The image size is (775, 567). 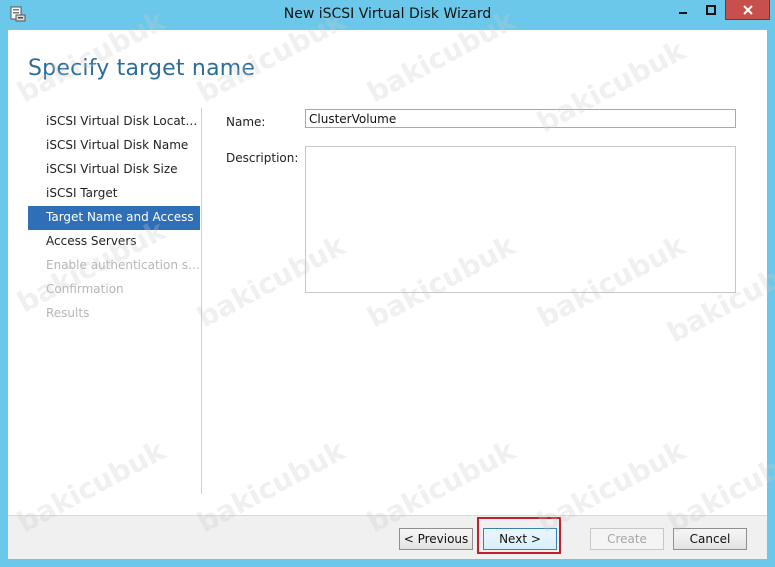 I want to click on description-label: Description:, so click(x=262, y=158).